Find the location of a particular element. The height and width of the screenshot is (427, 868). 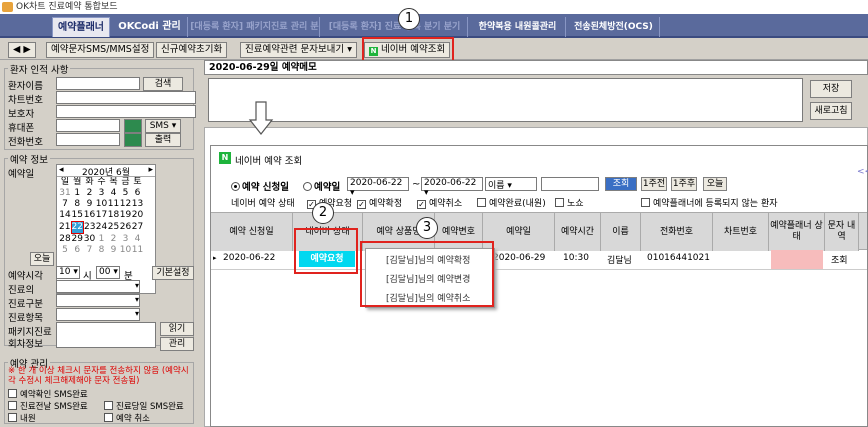

calendar-day: 3 is located at coordinates (101, 193).